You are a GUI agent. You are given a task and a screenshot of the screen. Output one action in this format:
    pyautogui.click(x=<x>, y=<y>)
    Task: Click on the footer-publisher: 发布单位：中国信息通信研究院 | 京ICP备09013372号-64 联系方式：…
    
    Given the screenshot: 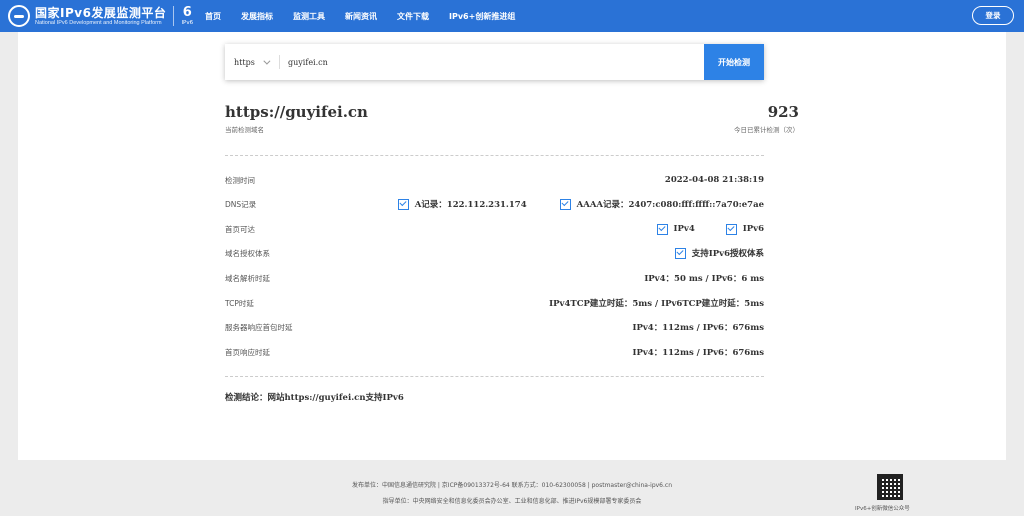 What is the action you would take?
    pyautogui.click(x=512, y=485)
    